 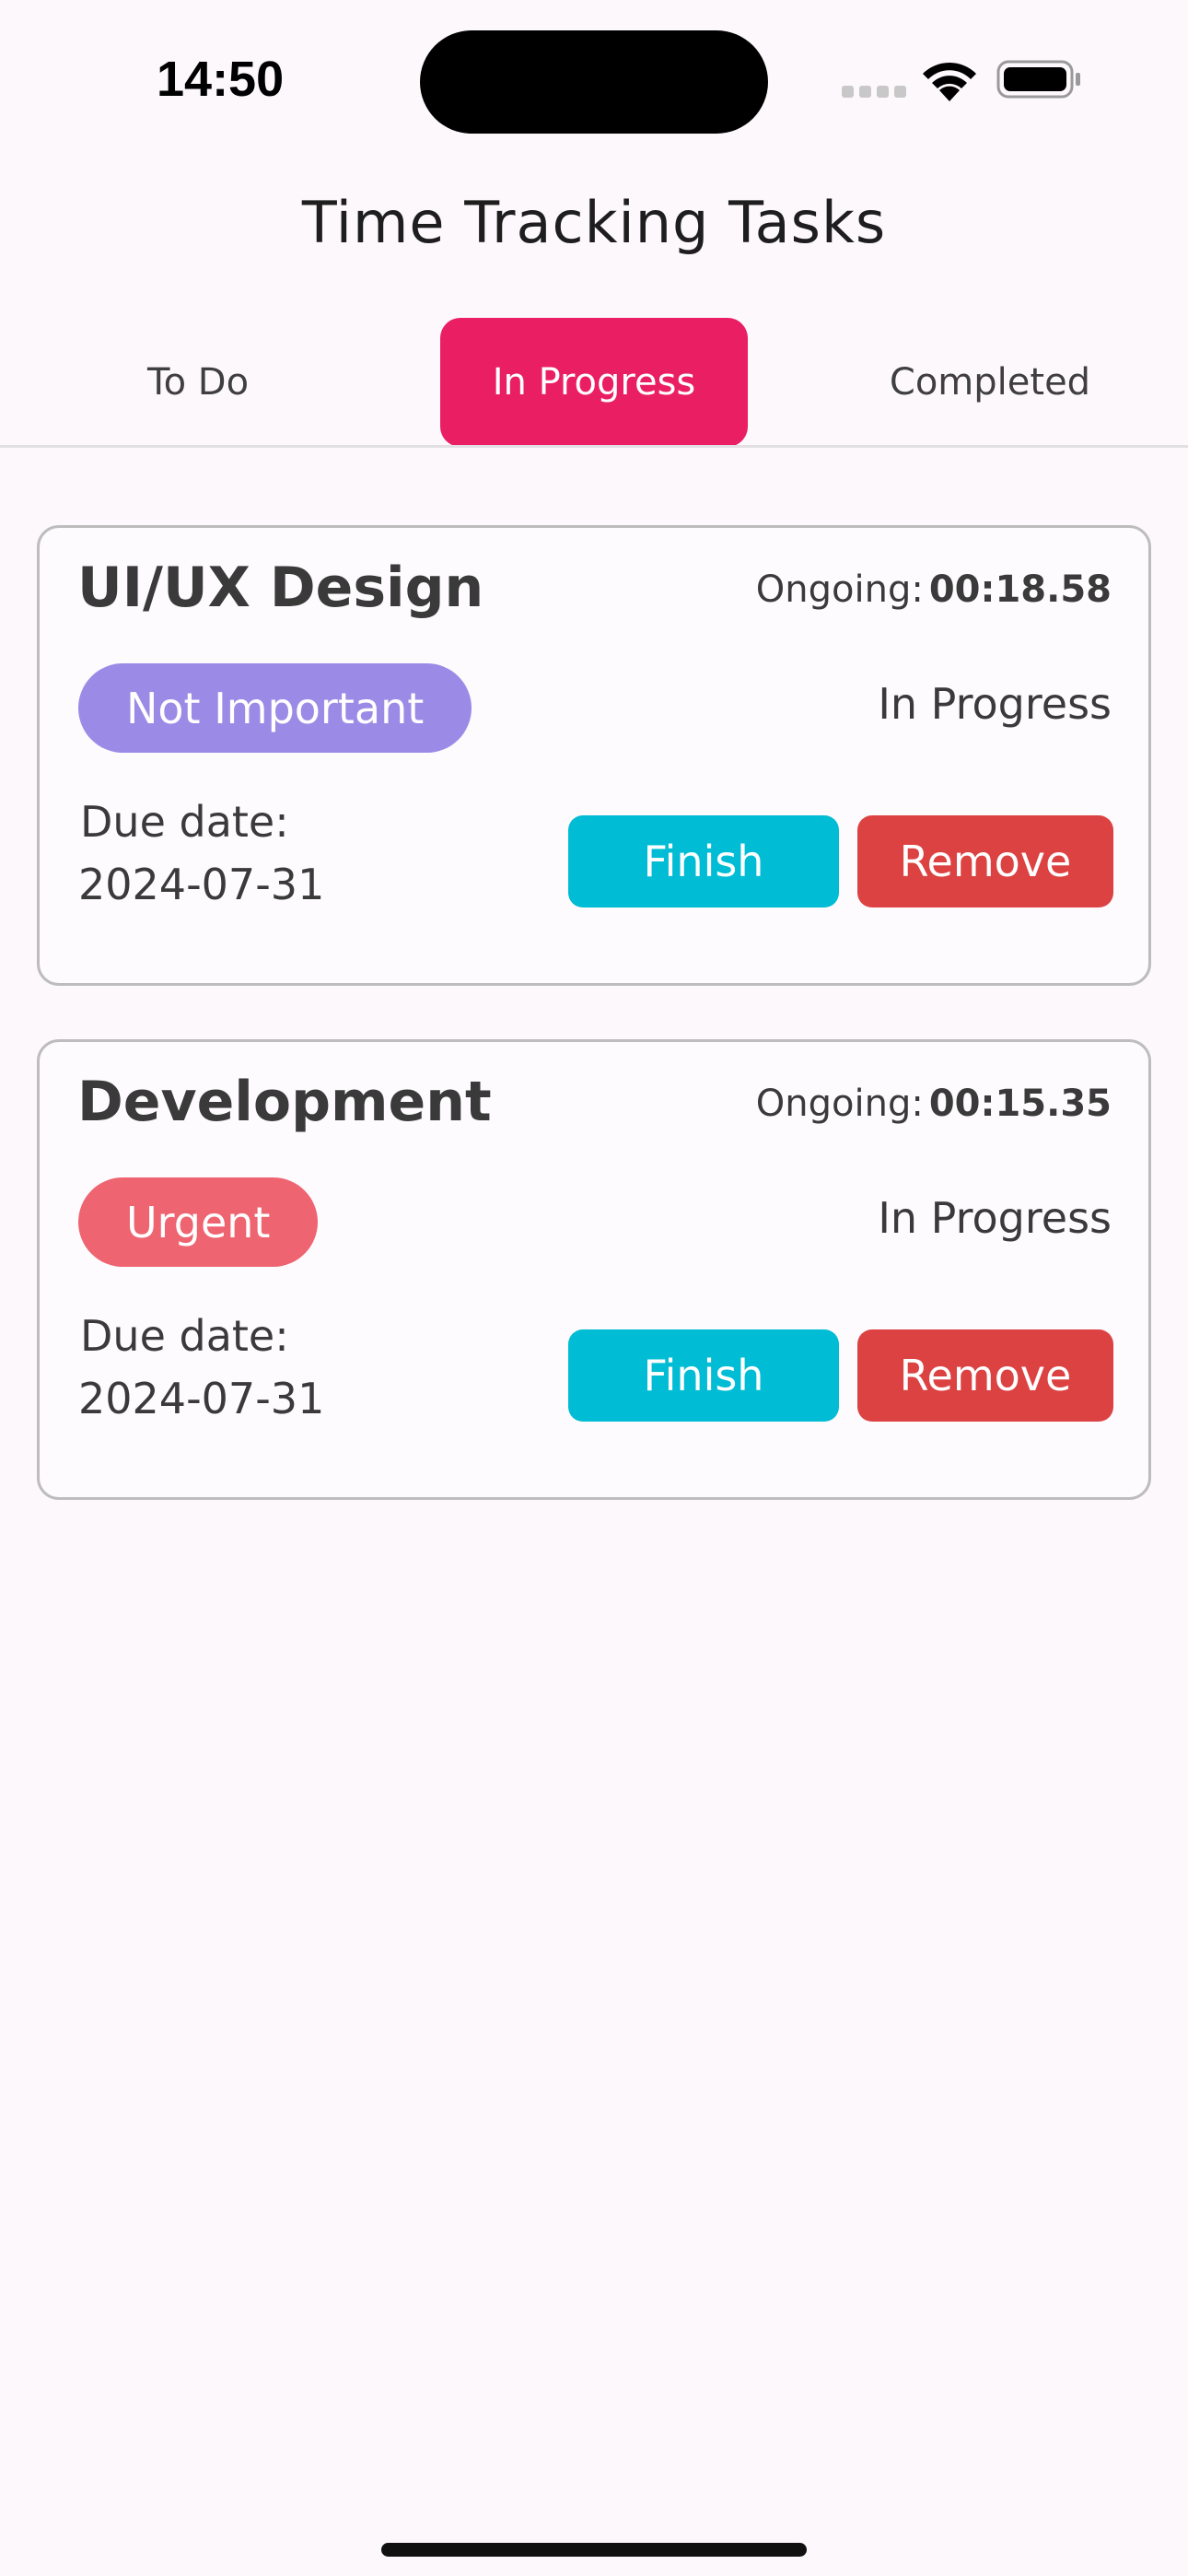 I want to click on status-time: 14:50, so click(x=221, y=79).